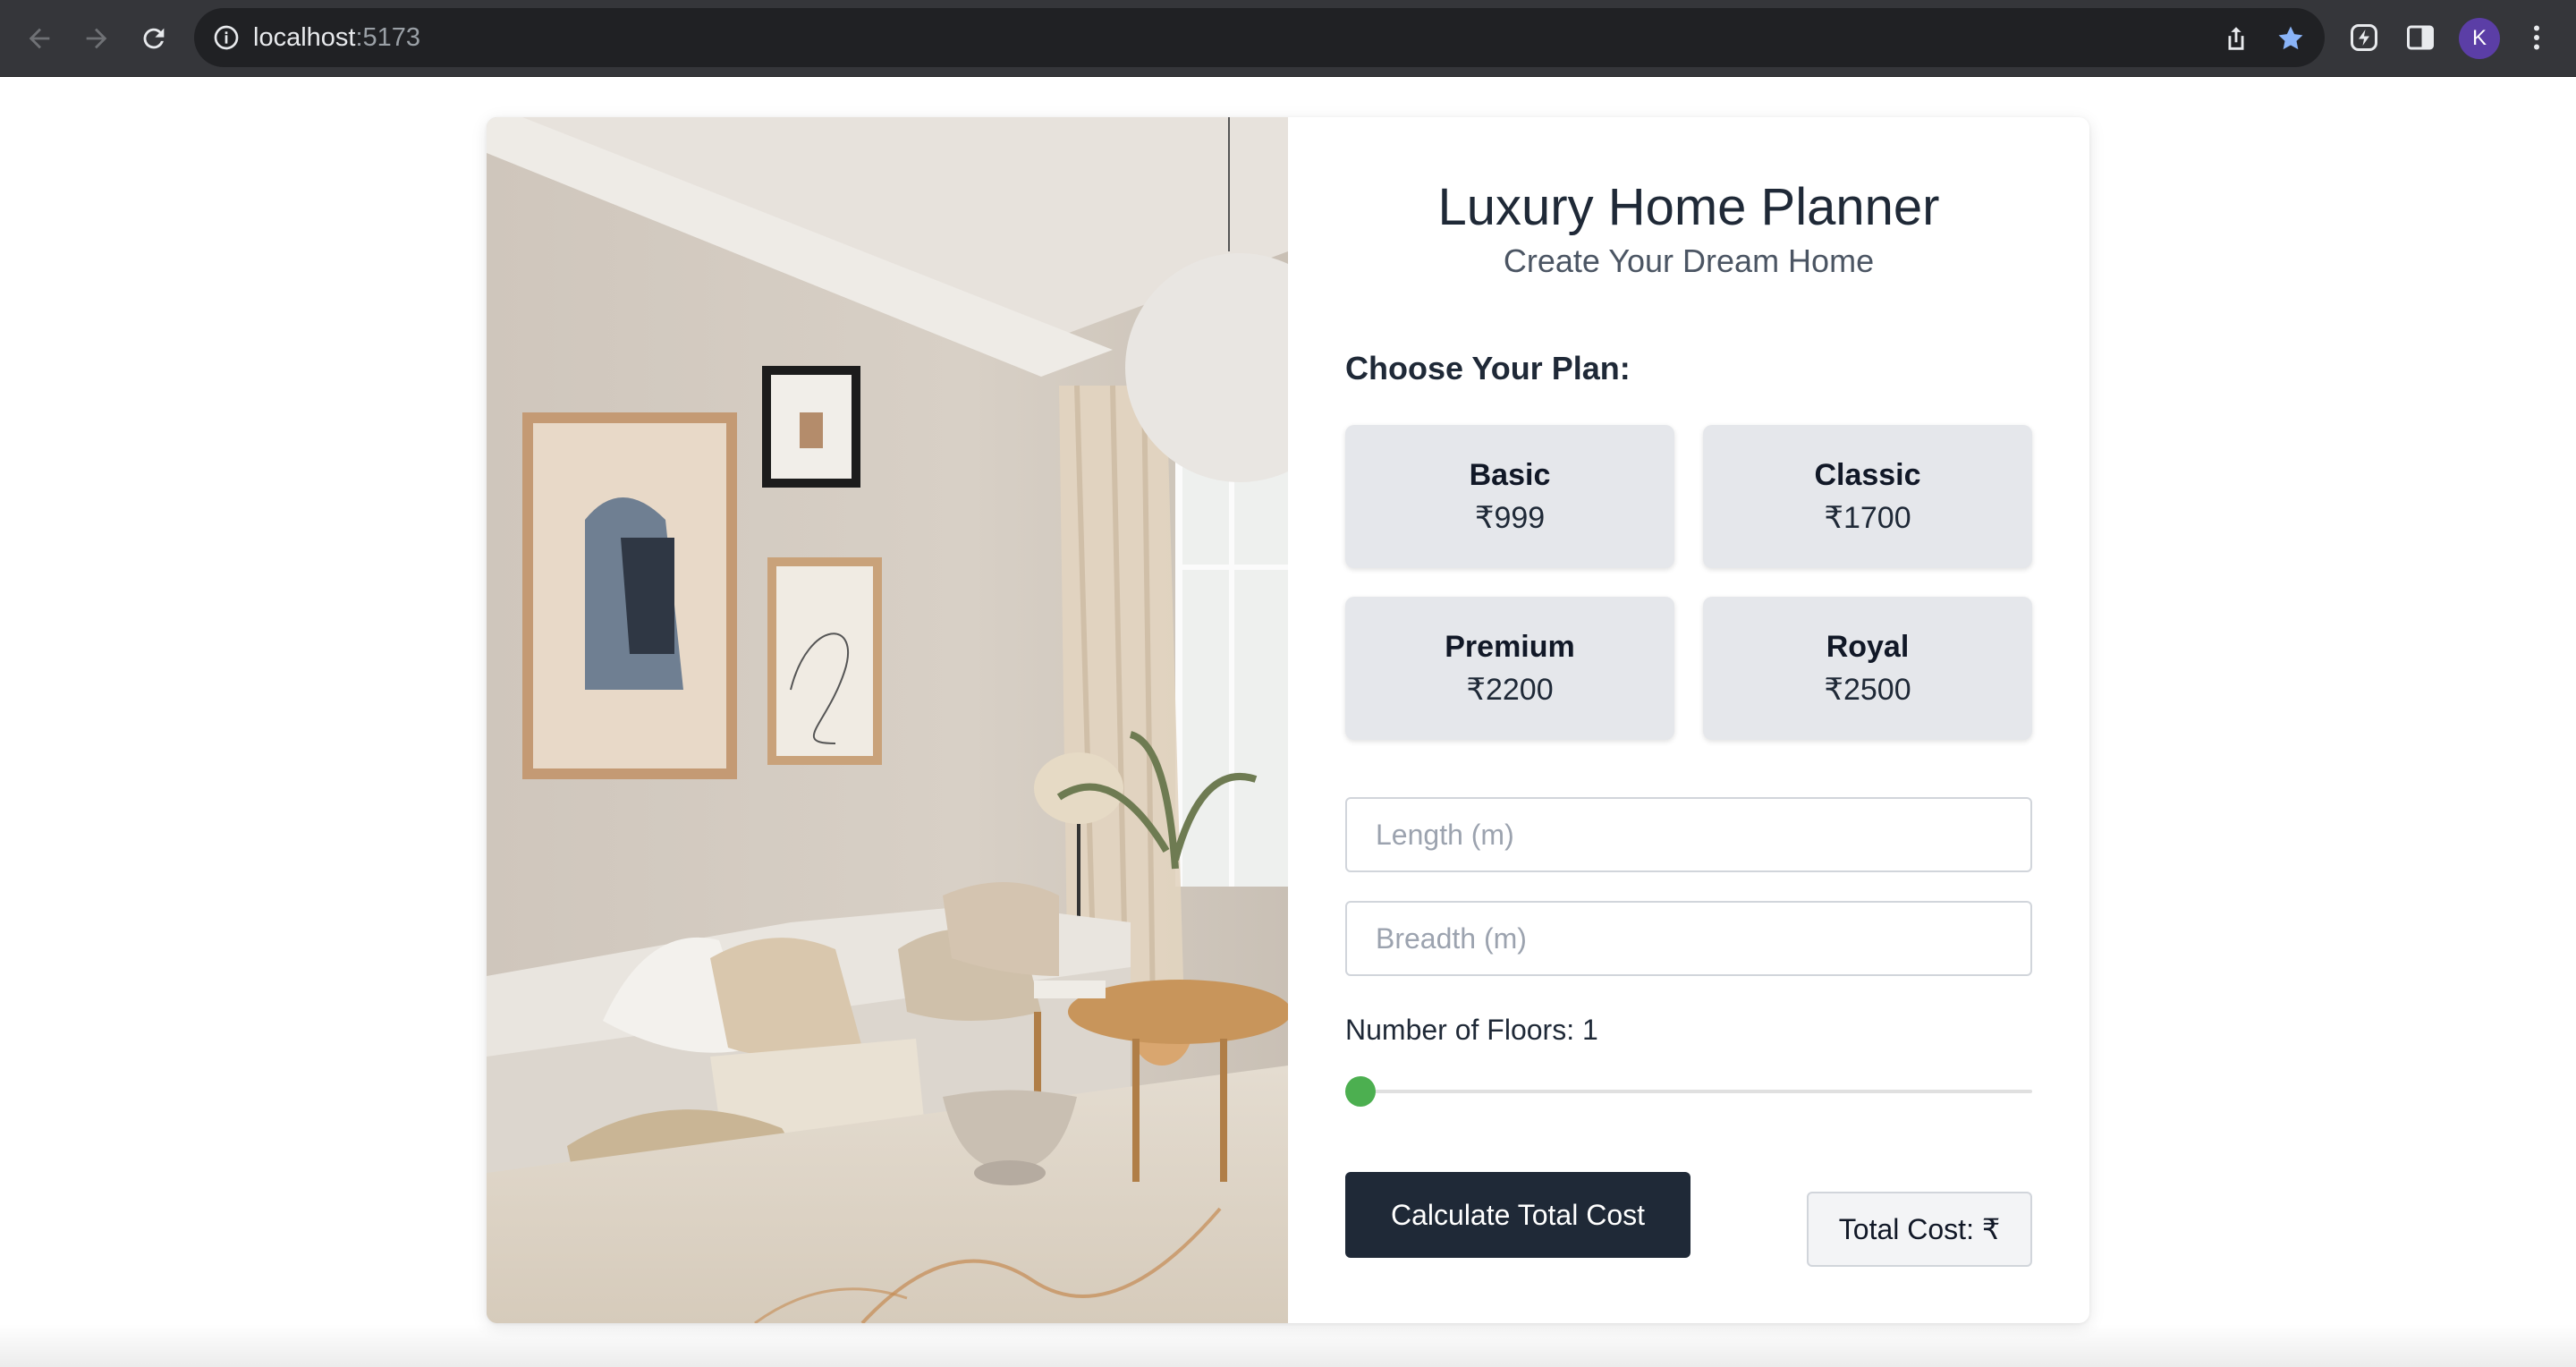 The image size is (2576, 1367). What do you see at coordinates (1867, 669) in the screenshot?
I see `plan-card-royal: Royal ₹2500` at bounding box center [1867, 669].